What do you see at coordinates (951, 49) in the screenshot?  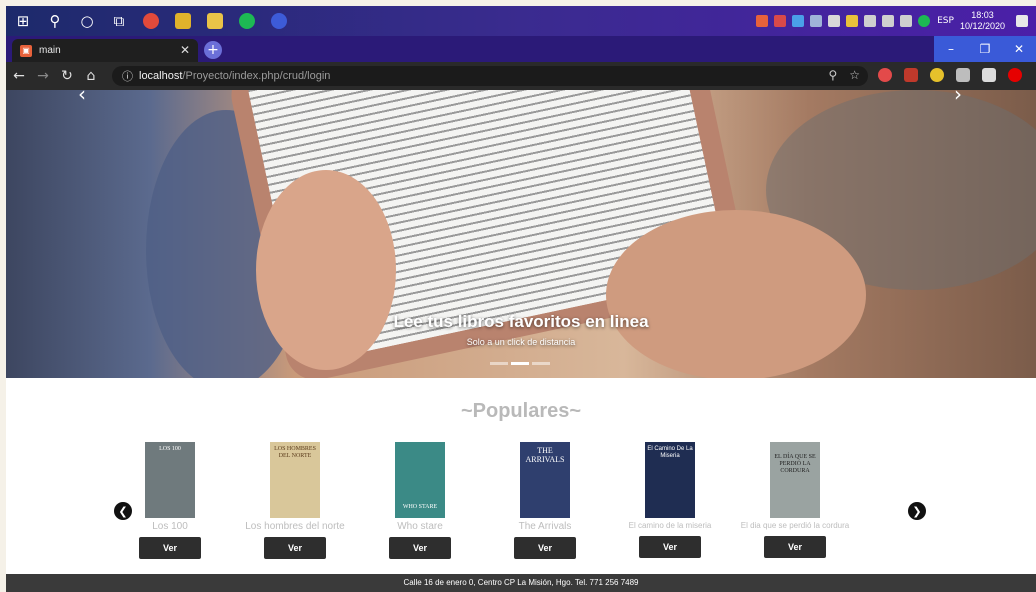 I see `minimize-button: –` at bounding box center [951, 49].